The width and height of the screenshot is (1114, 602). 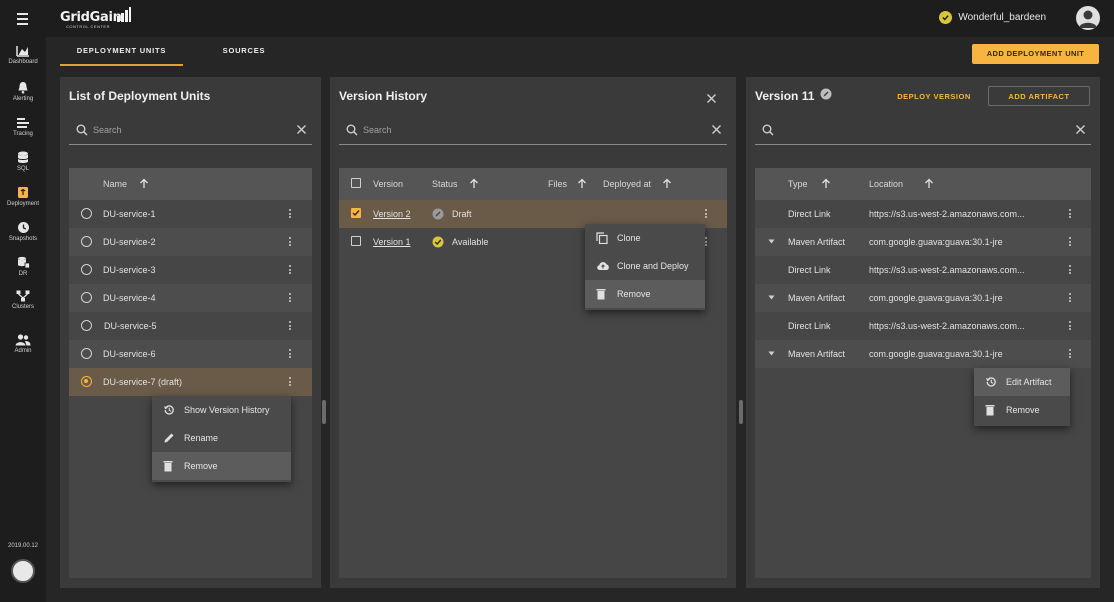 What do you see at coordinates (23, 340) in the screenshot?
I see `admin-icon` at bounding box center [23, 340].